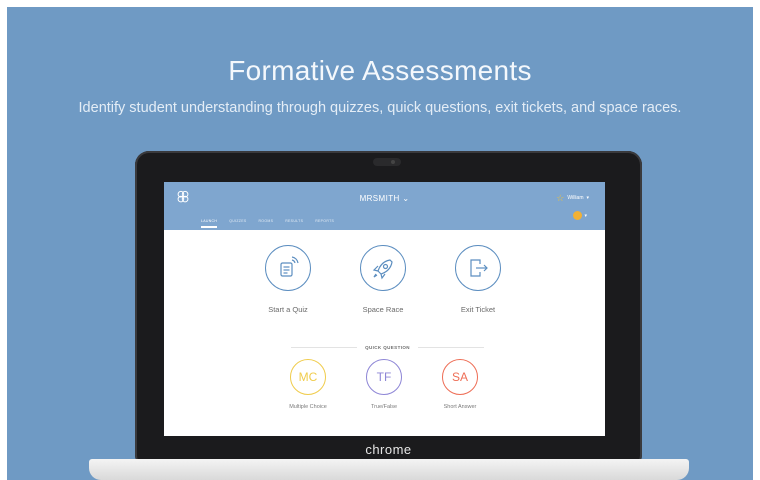 This screenshot has width=760, height=480. I want to click on true-false-button: TF True/False, so click(384, 384).